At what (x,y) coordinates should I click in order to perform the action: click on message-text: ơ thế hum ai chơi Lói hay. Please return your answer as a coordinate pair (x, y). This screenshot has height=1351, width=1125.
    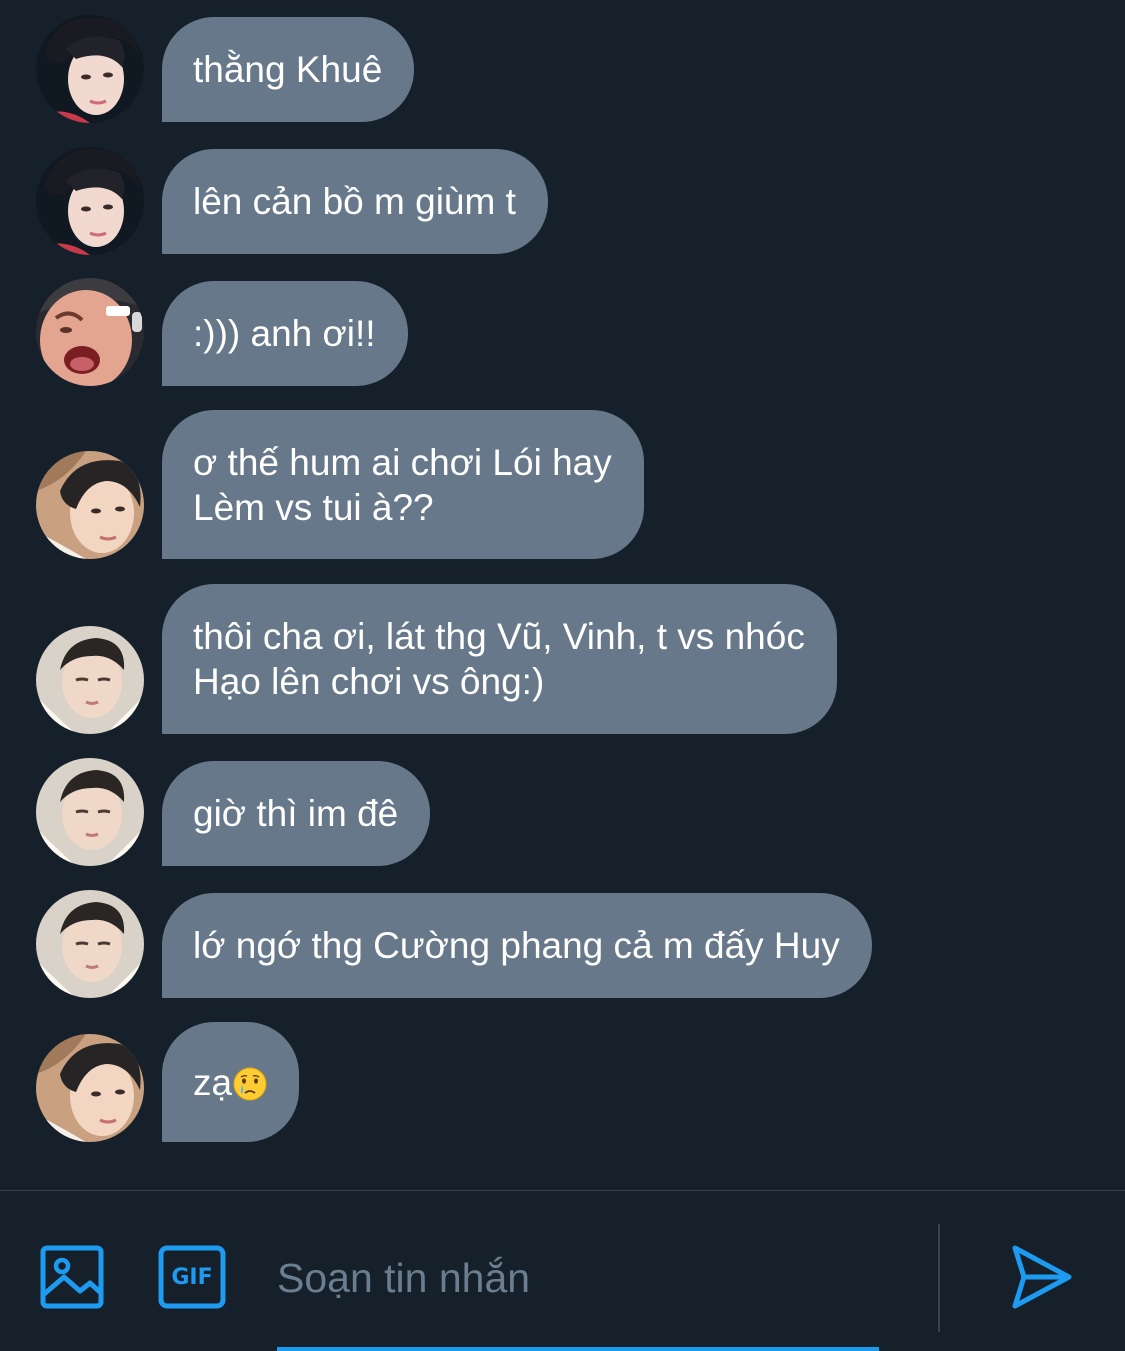
    Looking at the image, I should click on (402, 462).